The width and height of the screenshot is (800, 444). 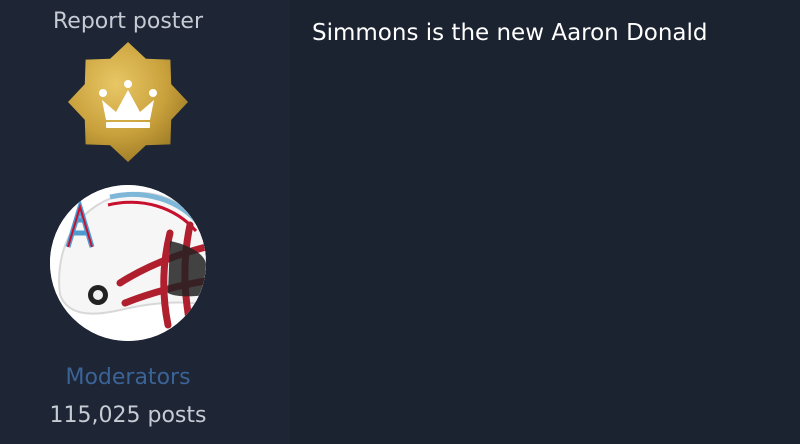 I want to click on group-name-link: Moderators, so click(x=128, y=378).